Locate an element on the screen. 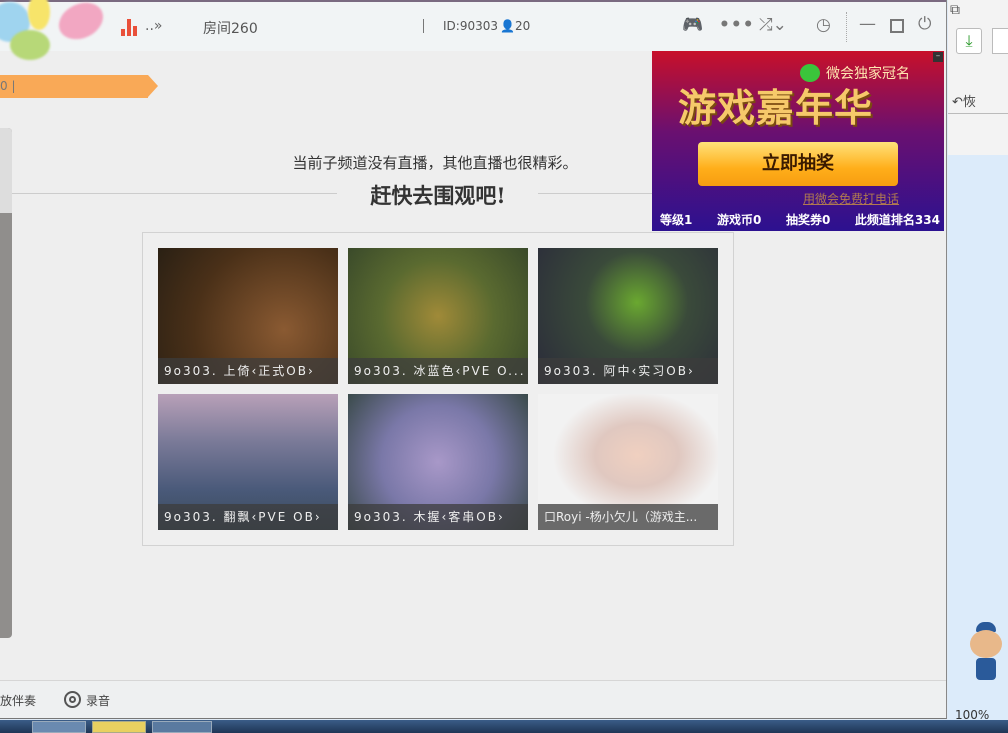  bear-mascot-icon is located at coordinates (986, 652).